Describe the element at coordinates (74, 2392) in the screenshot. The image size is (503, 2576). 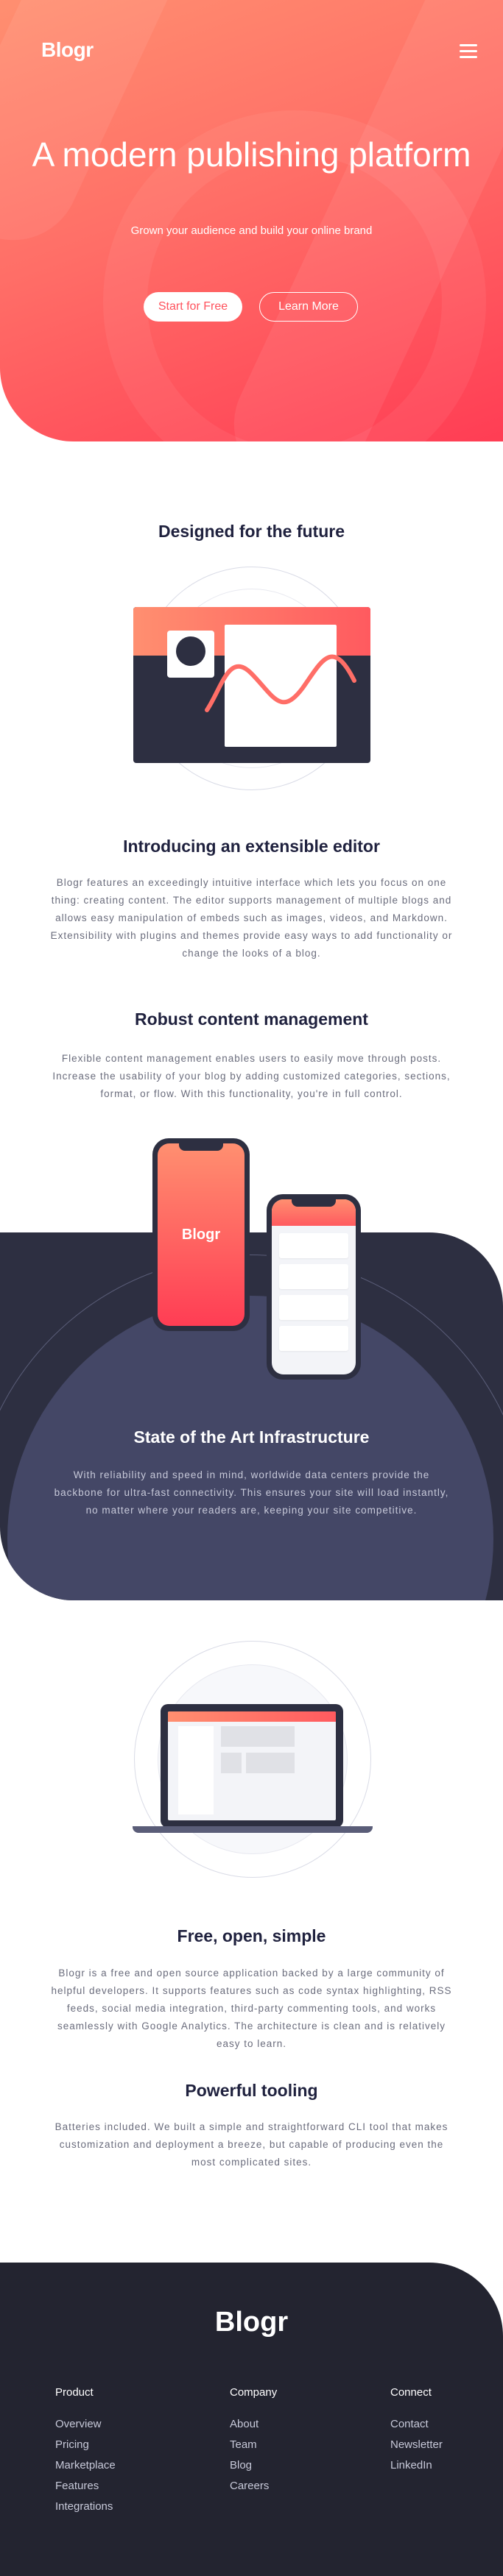
I see `footer-heading-product: Product` at that location.